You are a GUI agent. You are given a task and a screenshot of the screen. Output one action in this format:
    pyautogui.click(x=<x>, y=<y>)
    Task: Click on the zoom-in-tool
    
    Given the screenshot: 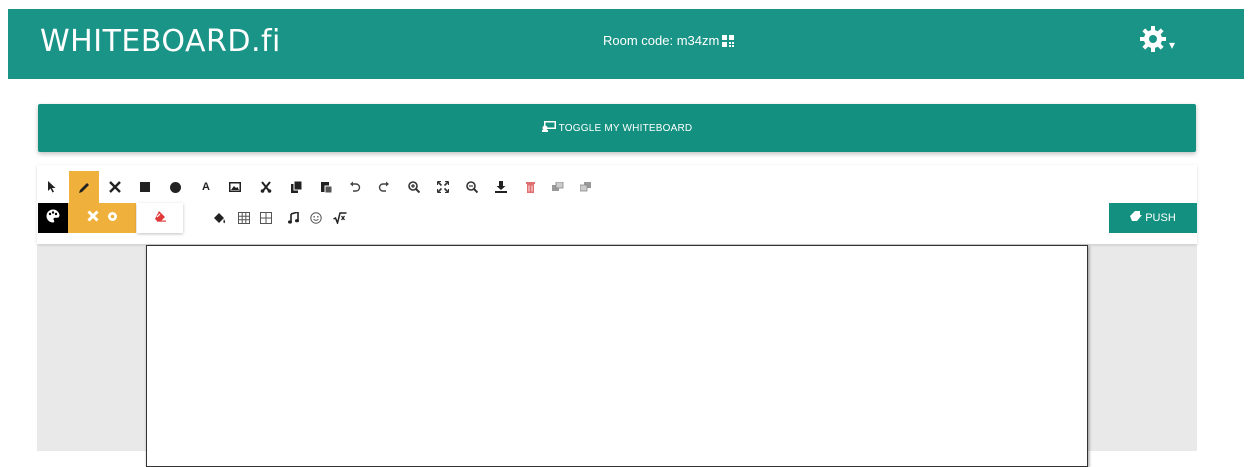 What is the action you would take?
    pyautogui.click(x=414, y=187)
    